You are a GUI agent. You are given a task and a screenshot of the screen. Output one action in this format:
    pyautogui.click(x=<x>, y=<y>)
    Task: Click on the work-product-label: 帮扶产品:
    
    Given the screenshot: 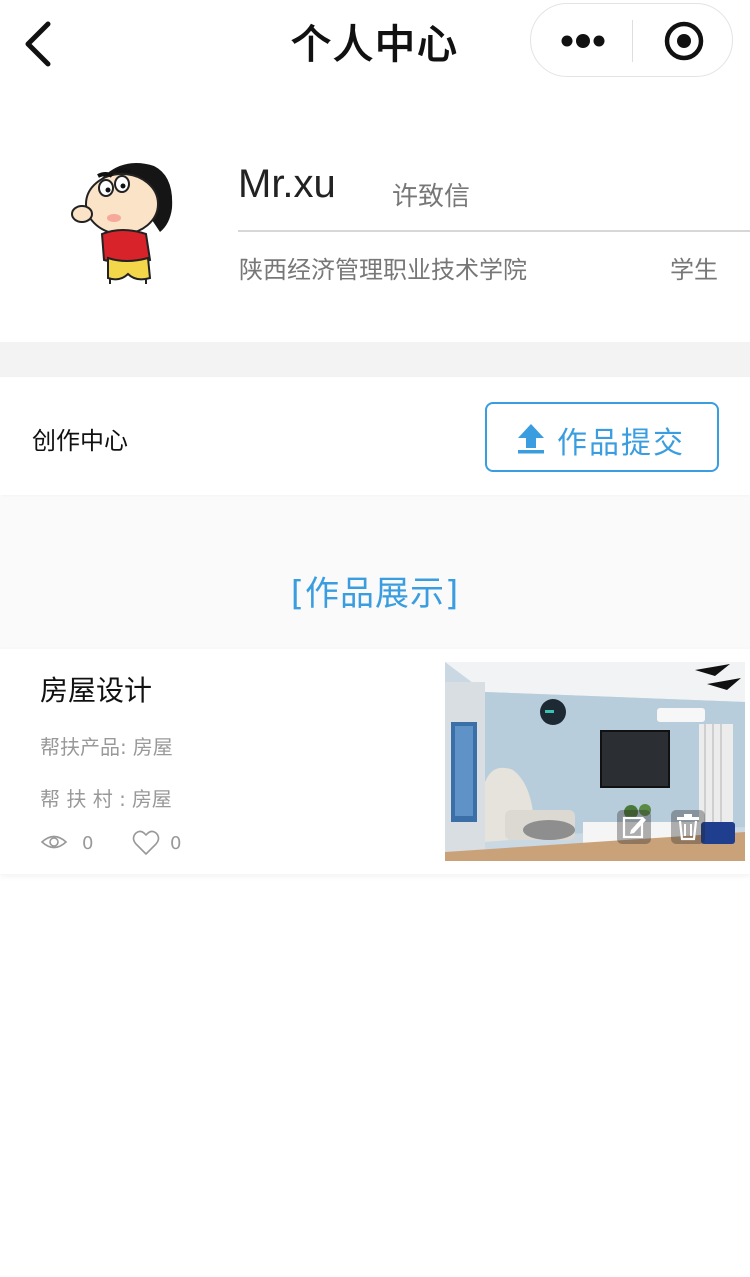 What is the action you would take?
    pyautogui.click(x=83, y=747)
    